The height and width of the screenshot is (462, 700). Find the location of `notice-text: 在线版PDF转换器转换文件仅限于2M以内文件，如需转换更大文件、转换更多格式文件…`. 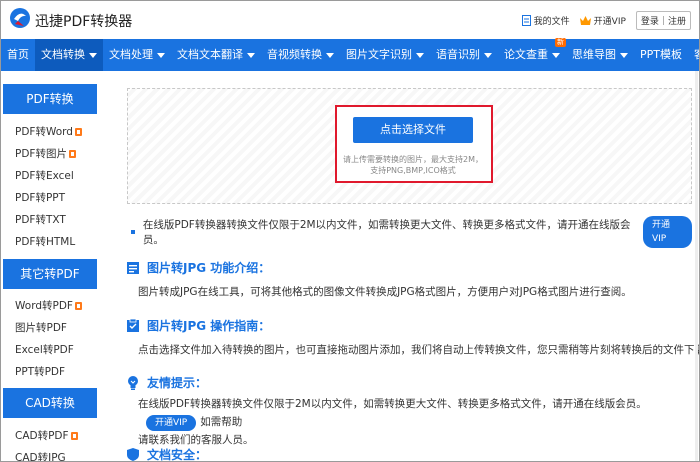

notice-text: 在线版PDF转换器转换文件仅限于2M以内文件，如需转换更大文件、转换更多格式文件… is located at coordinates (386, 232).